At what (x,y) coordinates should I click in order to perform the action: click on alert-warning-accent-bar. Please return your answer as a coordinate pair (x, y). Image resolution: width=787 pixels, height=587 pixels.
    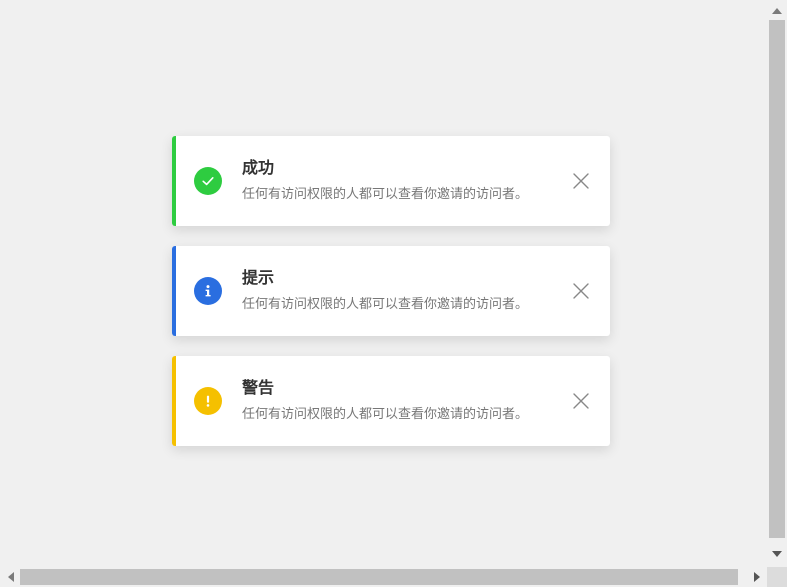
    Looking at the image, I should click on (174, 401).